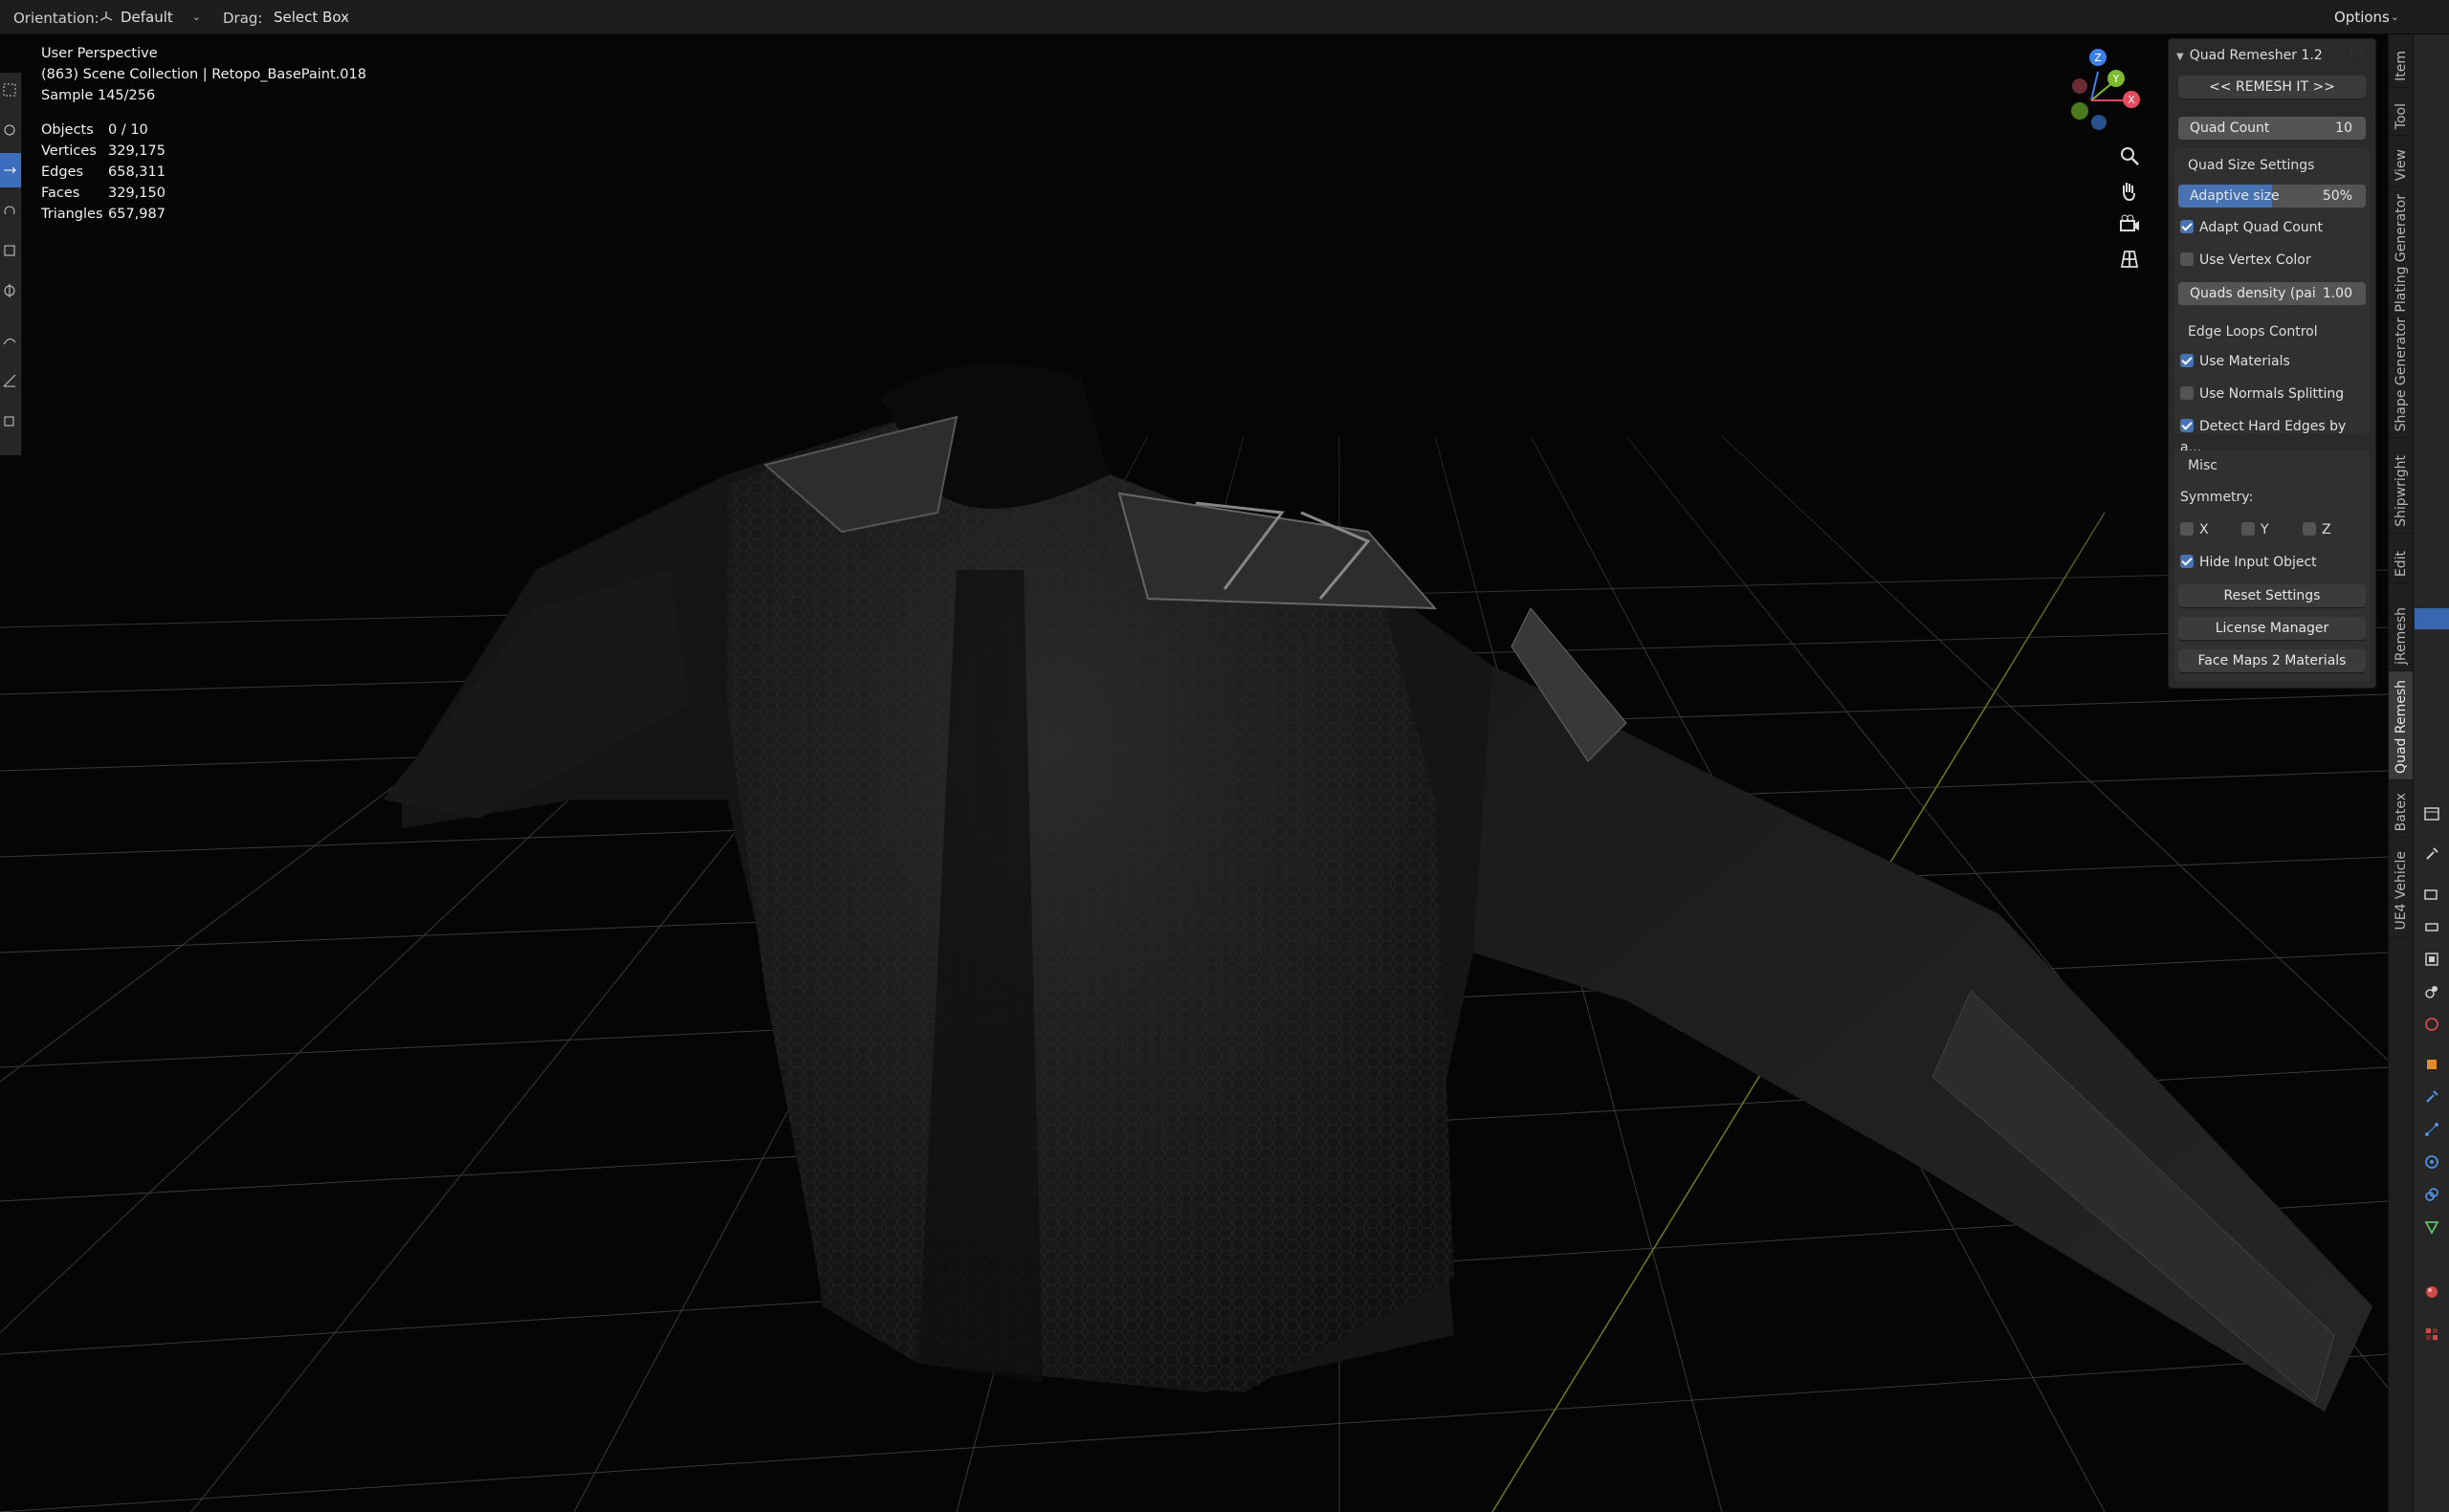 Image resolution: width=2449 pixels, height=1512 pixels. What do you see at coordinates (147, 17) in the screenshot?
I see `orientation-value: Default` at bounding box center [147, 17].